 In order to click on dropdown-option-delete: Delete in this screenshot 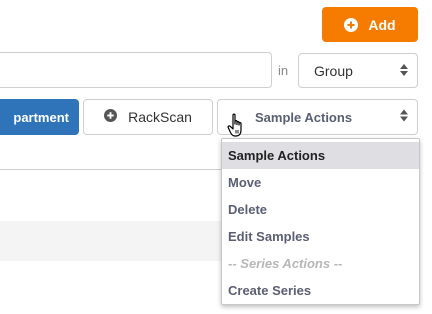, I will do `click(320, 209)`.